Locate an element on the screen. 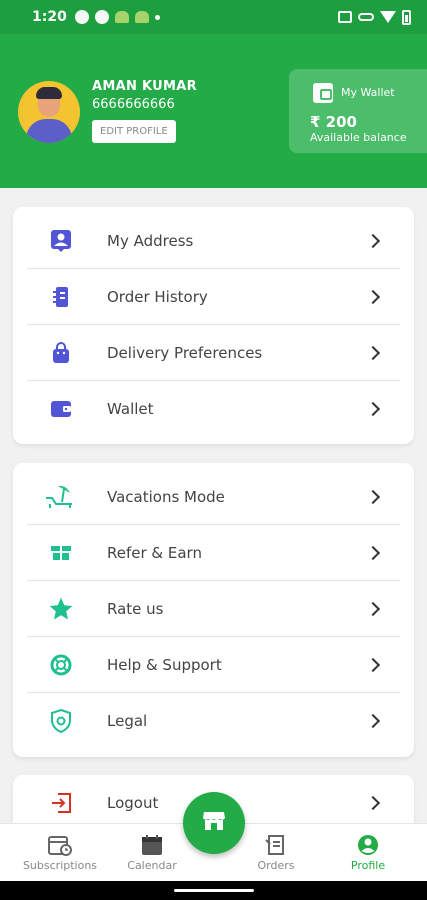 The height and width of the screenshot is (900, 427). gift-icon is located at coordinates (61, 553).